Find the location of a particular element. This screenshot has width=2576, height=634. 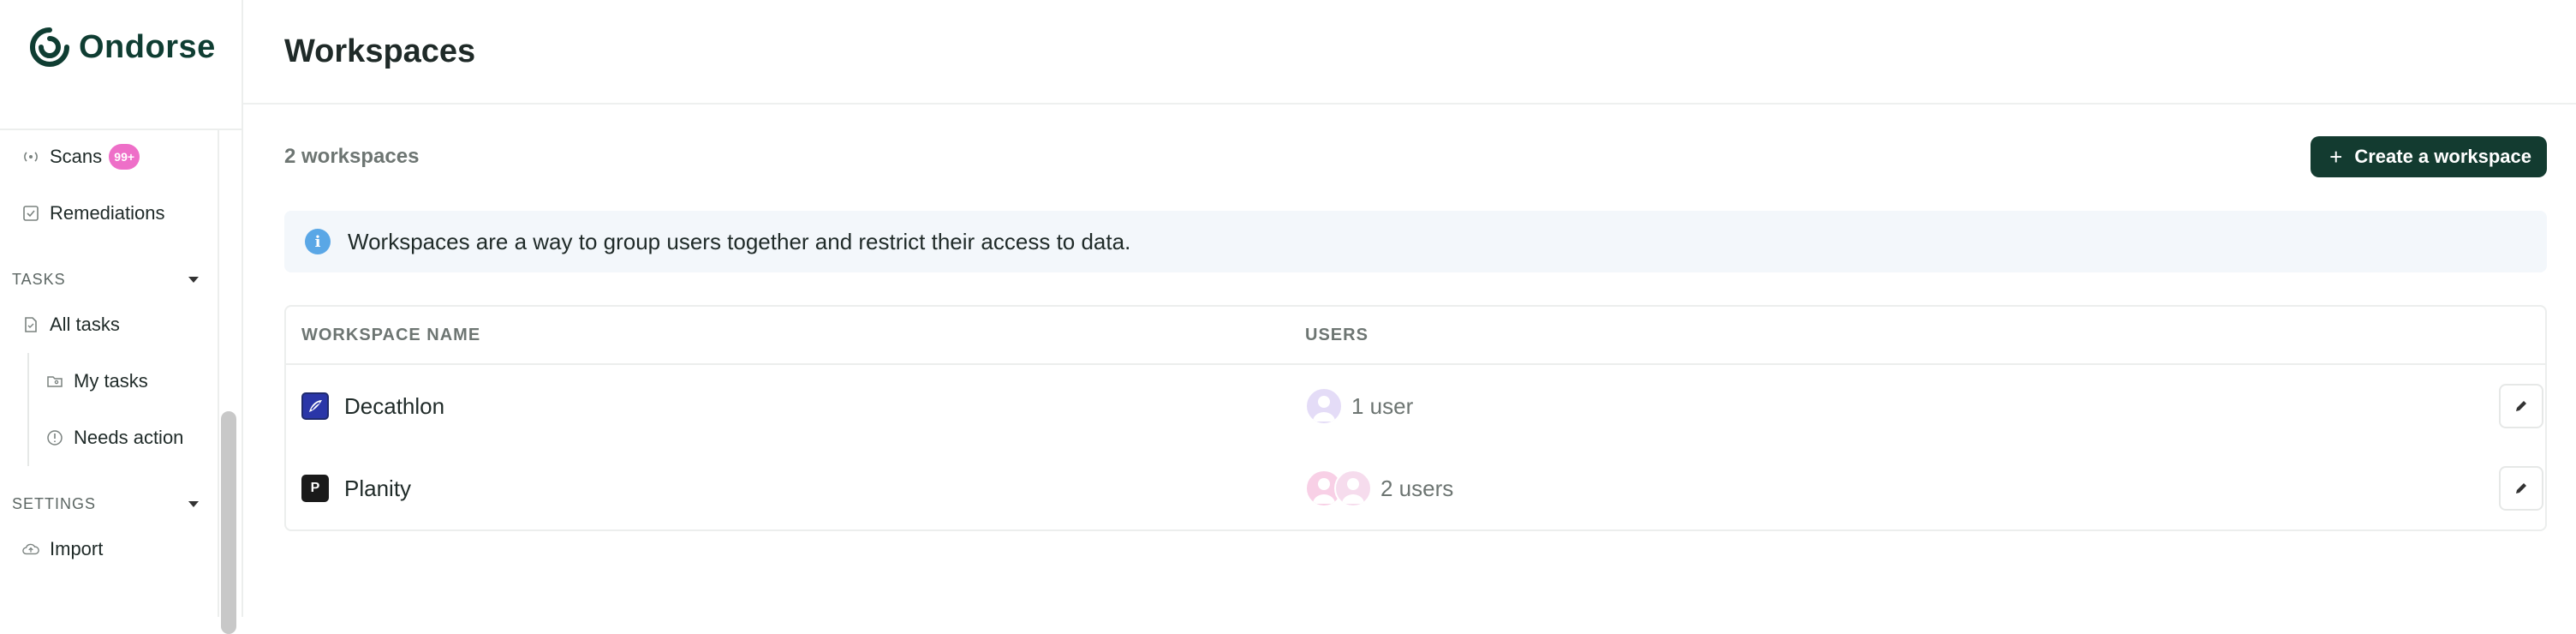

users-count: 1 user is located at coordinates (1382, 406).